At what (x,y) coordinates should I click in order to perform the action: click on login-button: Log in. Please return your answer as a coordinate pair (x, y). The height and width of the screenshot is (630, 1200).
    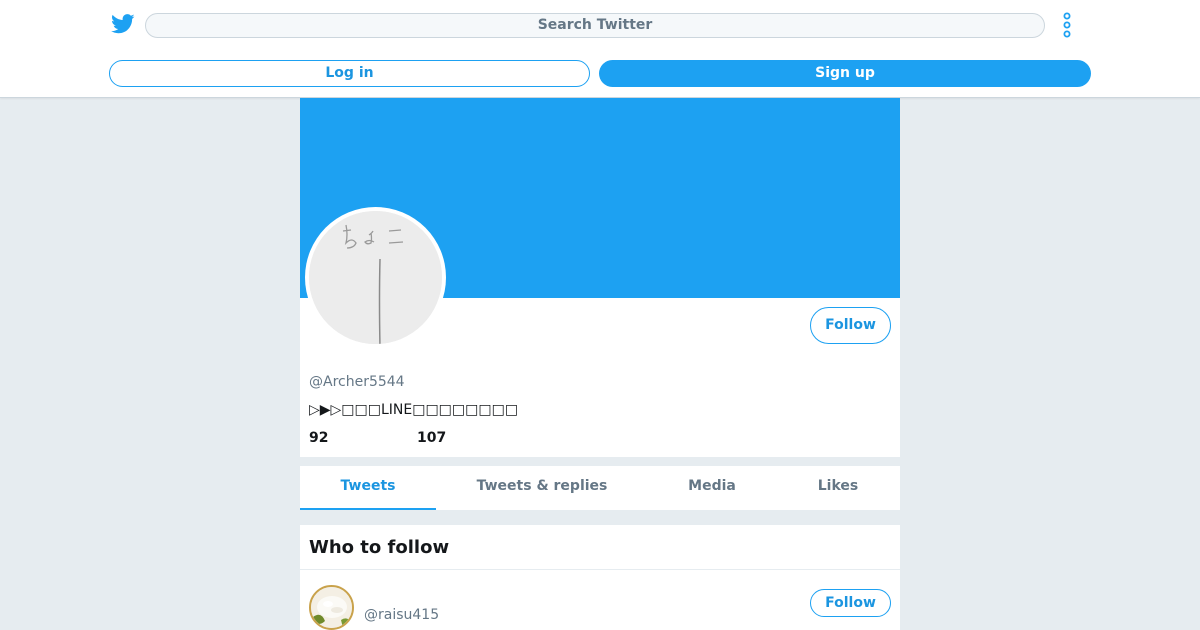
    Looking at the image, I should click on (349, 73).